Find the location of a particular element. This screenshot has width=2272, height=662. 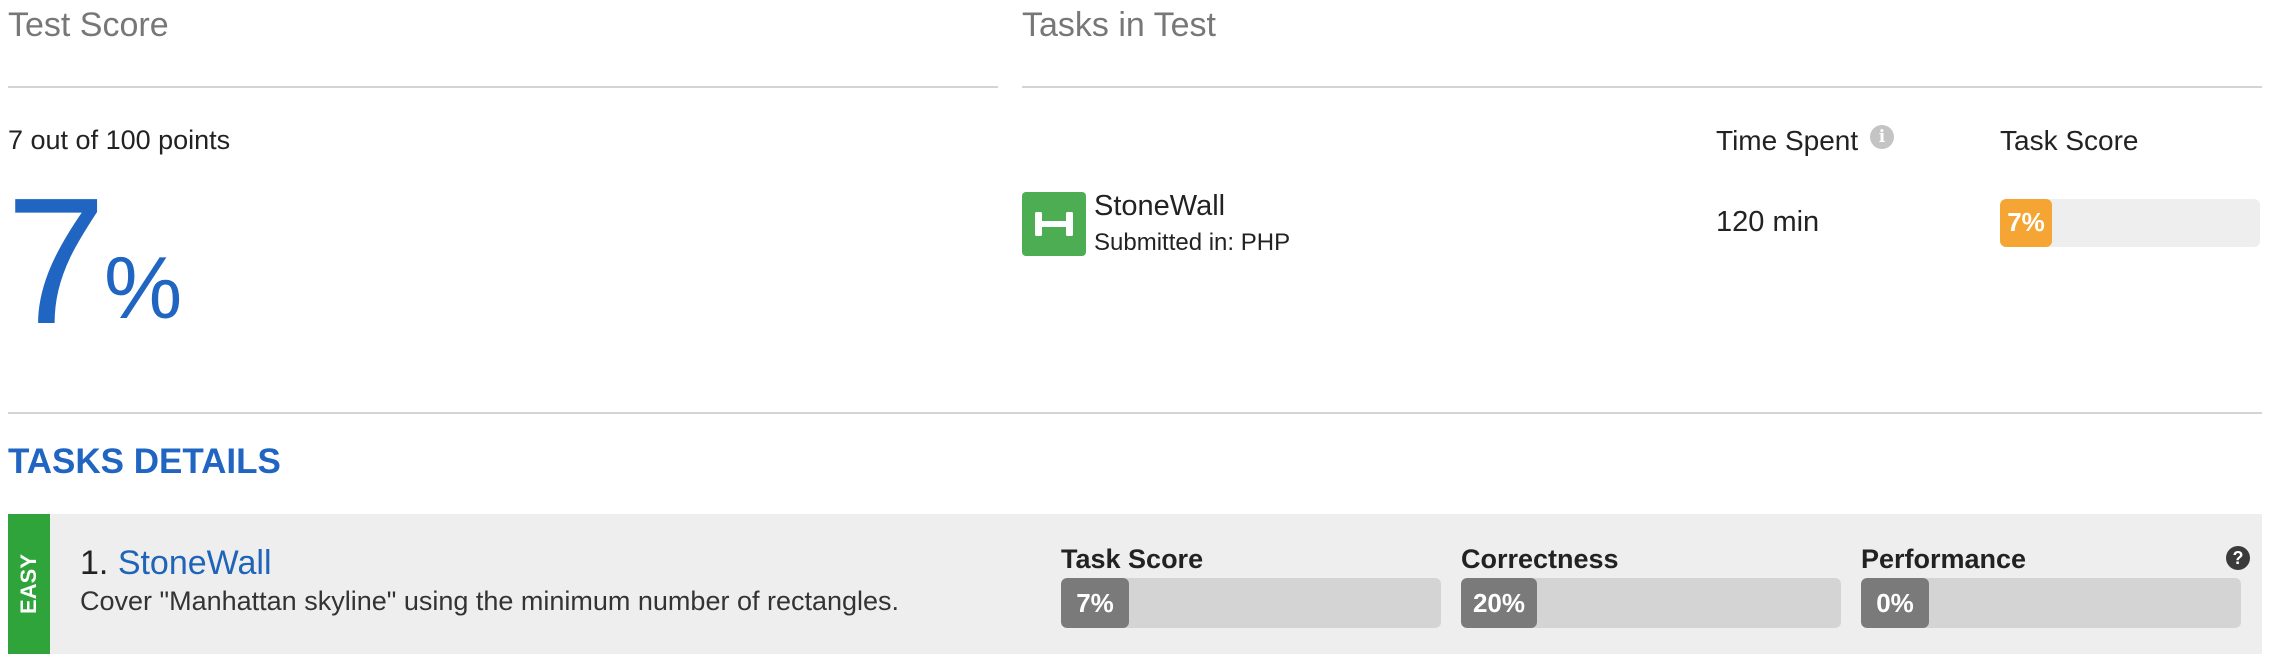

points-summary: 7 out of 100 points is located at coordinates (119, 140).